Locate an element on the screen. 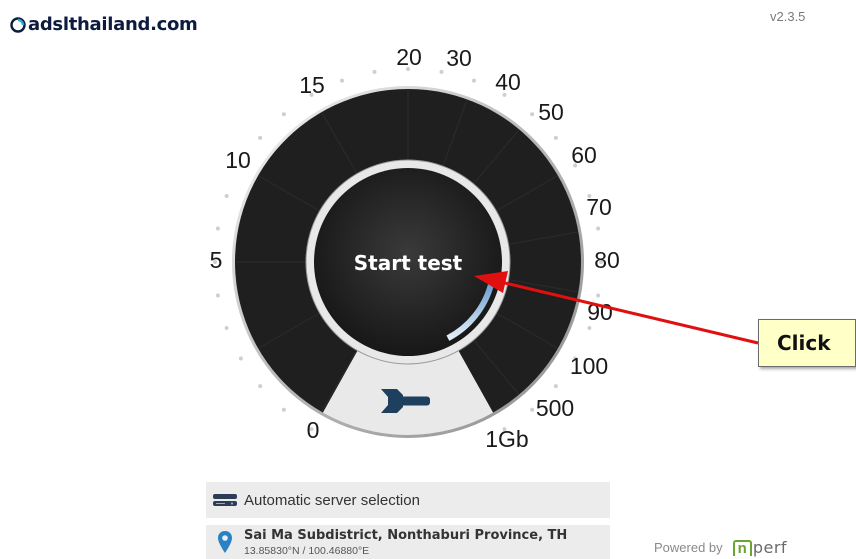  nperf-logo-text: perf is located at coordinates (770, 547).